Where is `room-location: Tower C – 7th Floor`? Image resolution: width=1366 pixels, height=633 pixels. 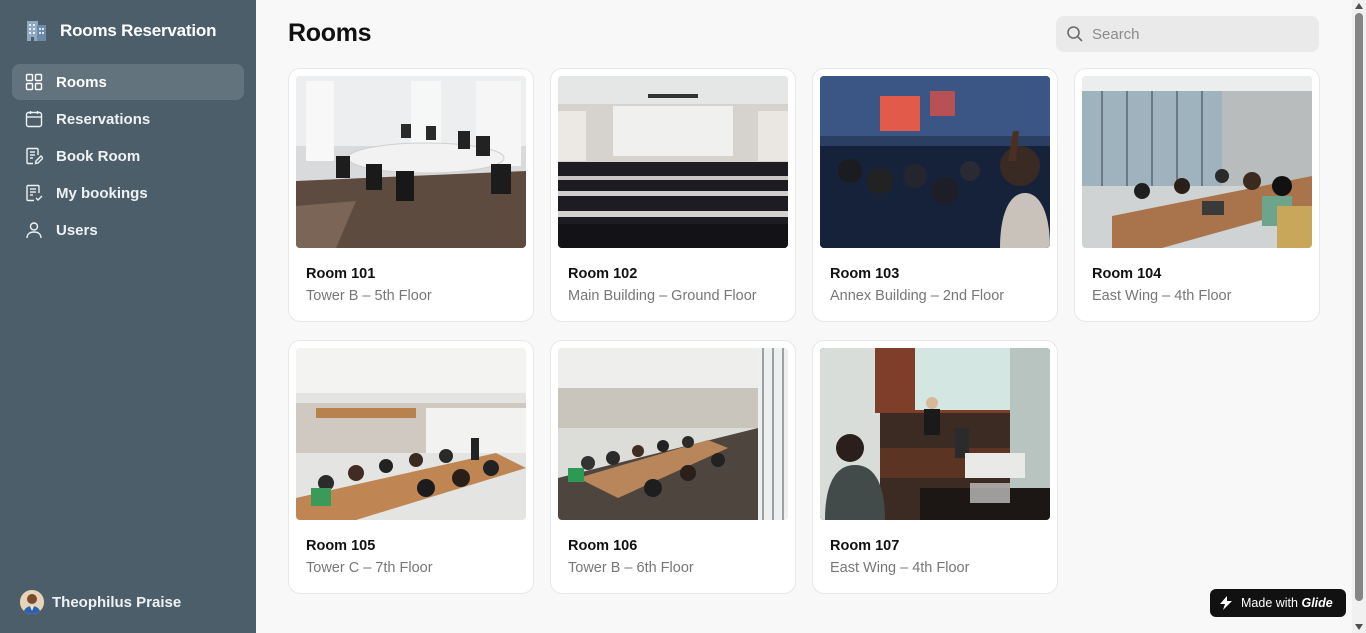 room-location: Tower C – 7th Floor is located at coordinates (369, 568).